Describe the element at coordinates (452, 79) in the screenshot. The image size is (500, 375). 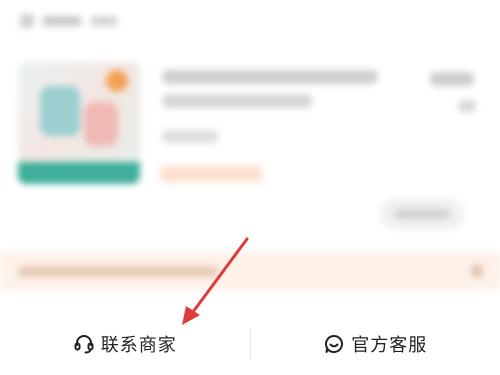
I see `product-price` at that location.